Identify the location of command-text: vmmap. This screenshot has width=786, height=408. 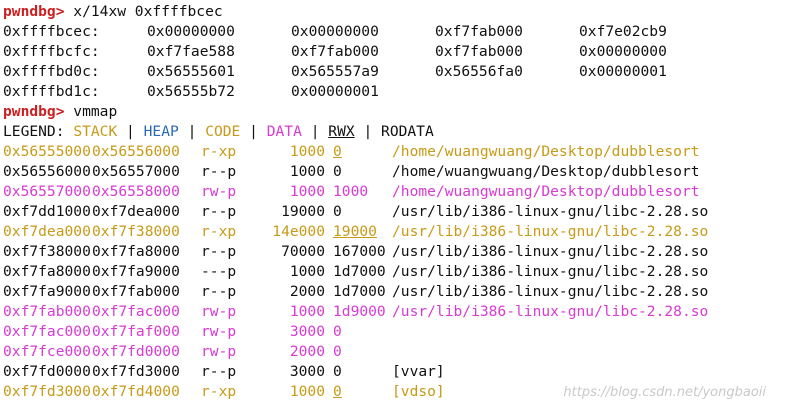
(91, 111).